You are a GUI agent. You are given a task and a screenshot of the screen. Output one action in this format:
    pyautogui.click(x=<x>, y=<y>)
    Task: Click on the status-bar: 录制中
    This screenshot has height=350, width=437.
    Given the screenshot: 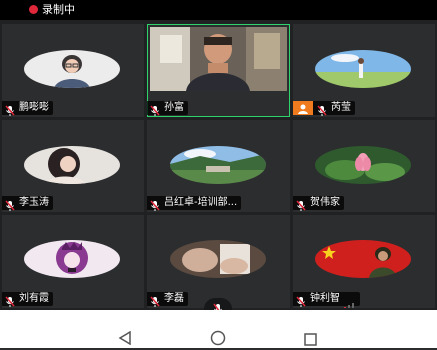 What is the action you would take?
    pyautogui.click(x=218, y=10)
    